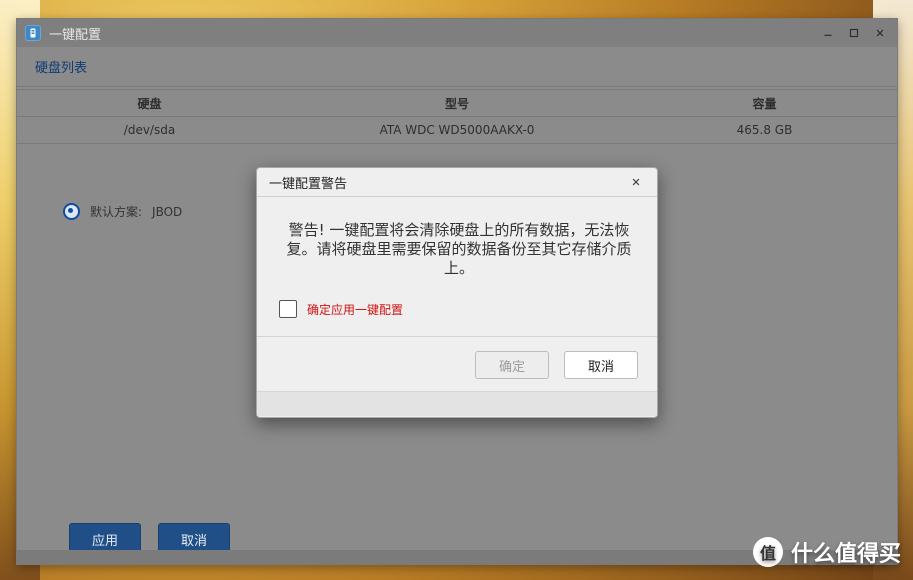  Describe the element at coordinates (457, 404) in the screenshot. I see `dialog-status-strip` at that location.